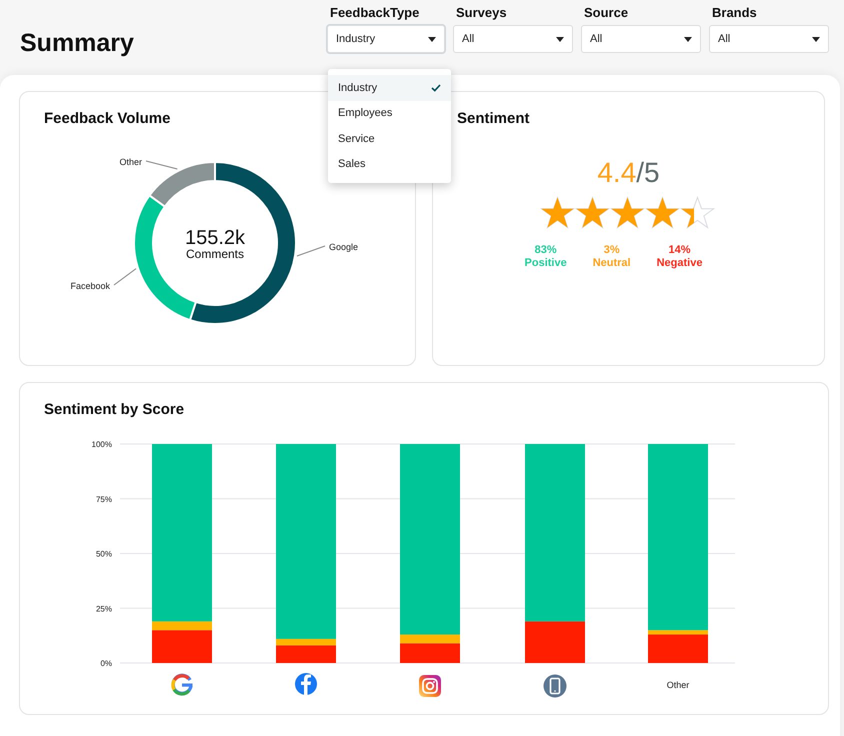 The height and width of the screenshot is (736, 844). What do you see at coordinates (389, 113) in the screenshot?
I see `menu-item: Employees` at bounding box center [389, 113].